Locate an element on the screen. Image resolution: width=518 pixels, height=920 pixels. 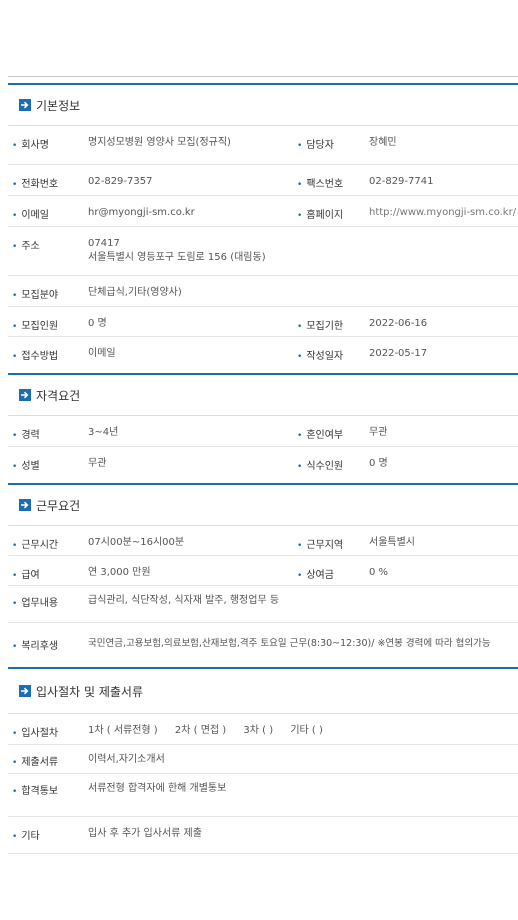
value-gender: 무관 is located at coordinates (97, 463).